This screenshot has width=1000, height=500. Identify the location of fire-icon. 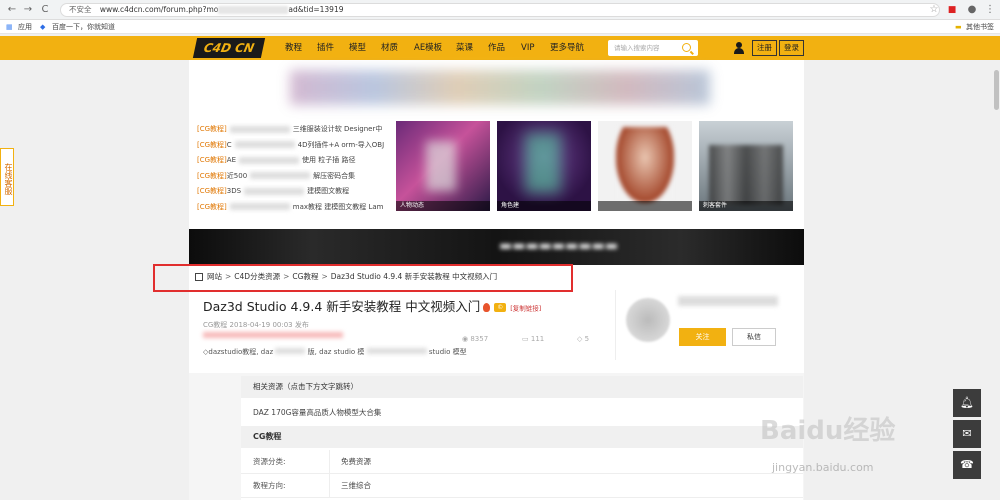
(487, 307).